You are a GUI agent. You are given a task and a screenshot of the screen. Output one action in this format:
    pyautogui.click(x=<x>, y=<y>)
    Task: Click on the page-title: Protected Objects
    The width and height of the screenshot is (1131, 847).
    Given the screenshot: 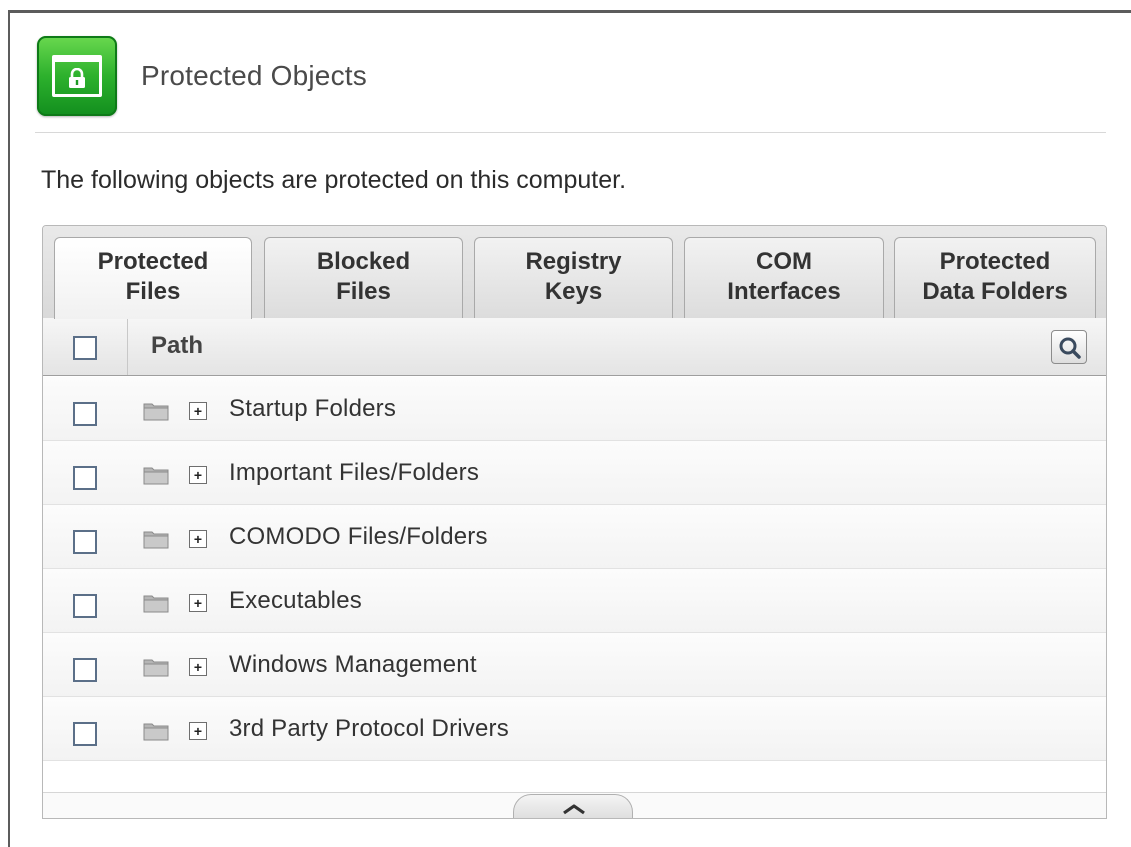 What is the action you would take?
    pyautogui.click(x=254, y=75)
    